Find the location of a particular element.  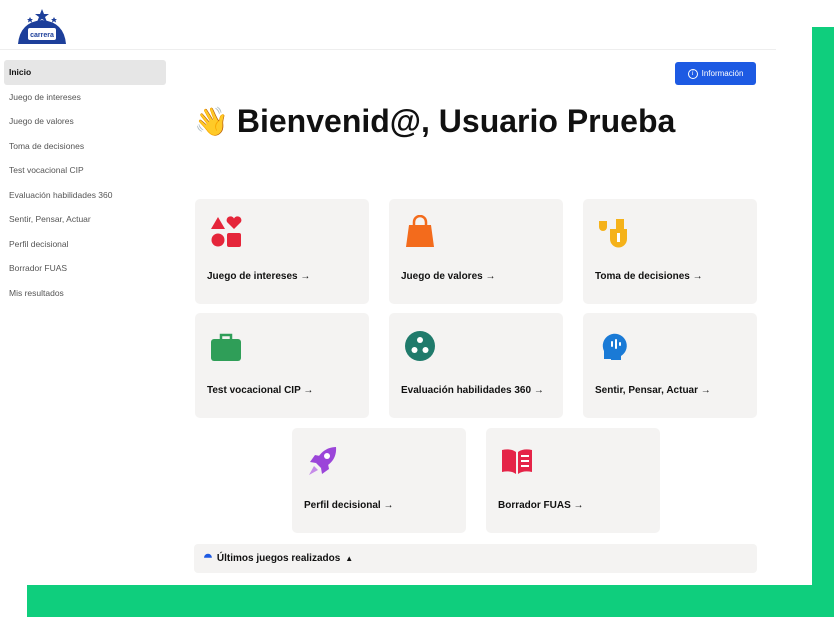

card-label: Evaluación habilidades 360 → is located at coordinates (472, 390).